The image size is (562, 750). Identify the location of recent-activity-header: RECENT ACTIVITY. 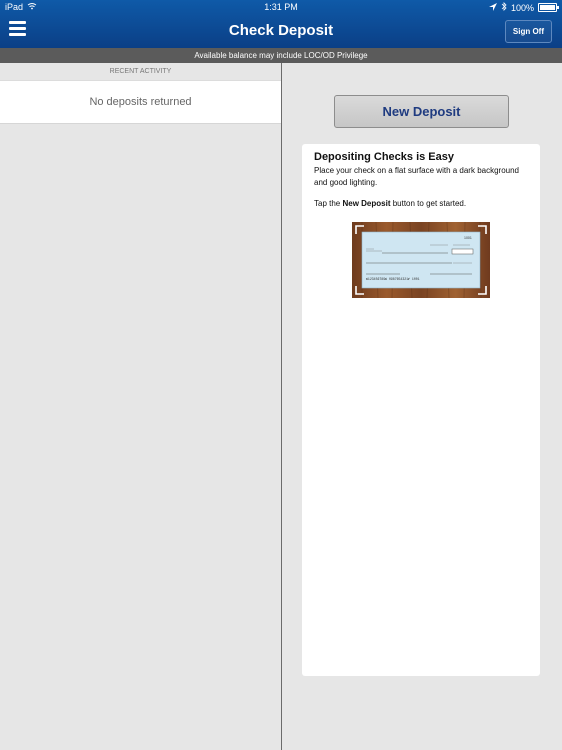
(140, 71).